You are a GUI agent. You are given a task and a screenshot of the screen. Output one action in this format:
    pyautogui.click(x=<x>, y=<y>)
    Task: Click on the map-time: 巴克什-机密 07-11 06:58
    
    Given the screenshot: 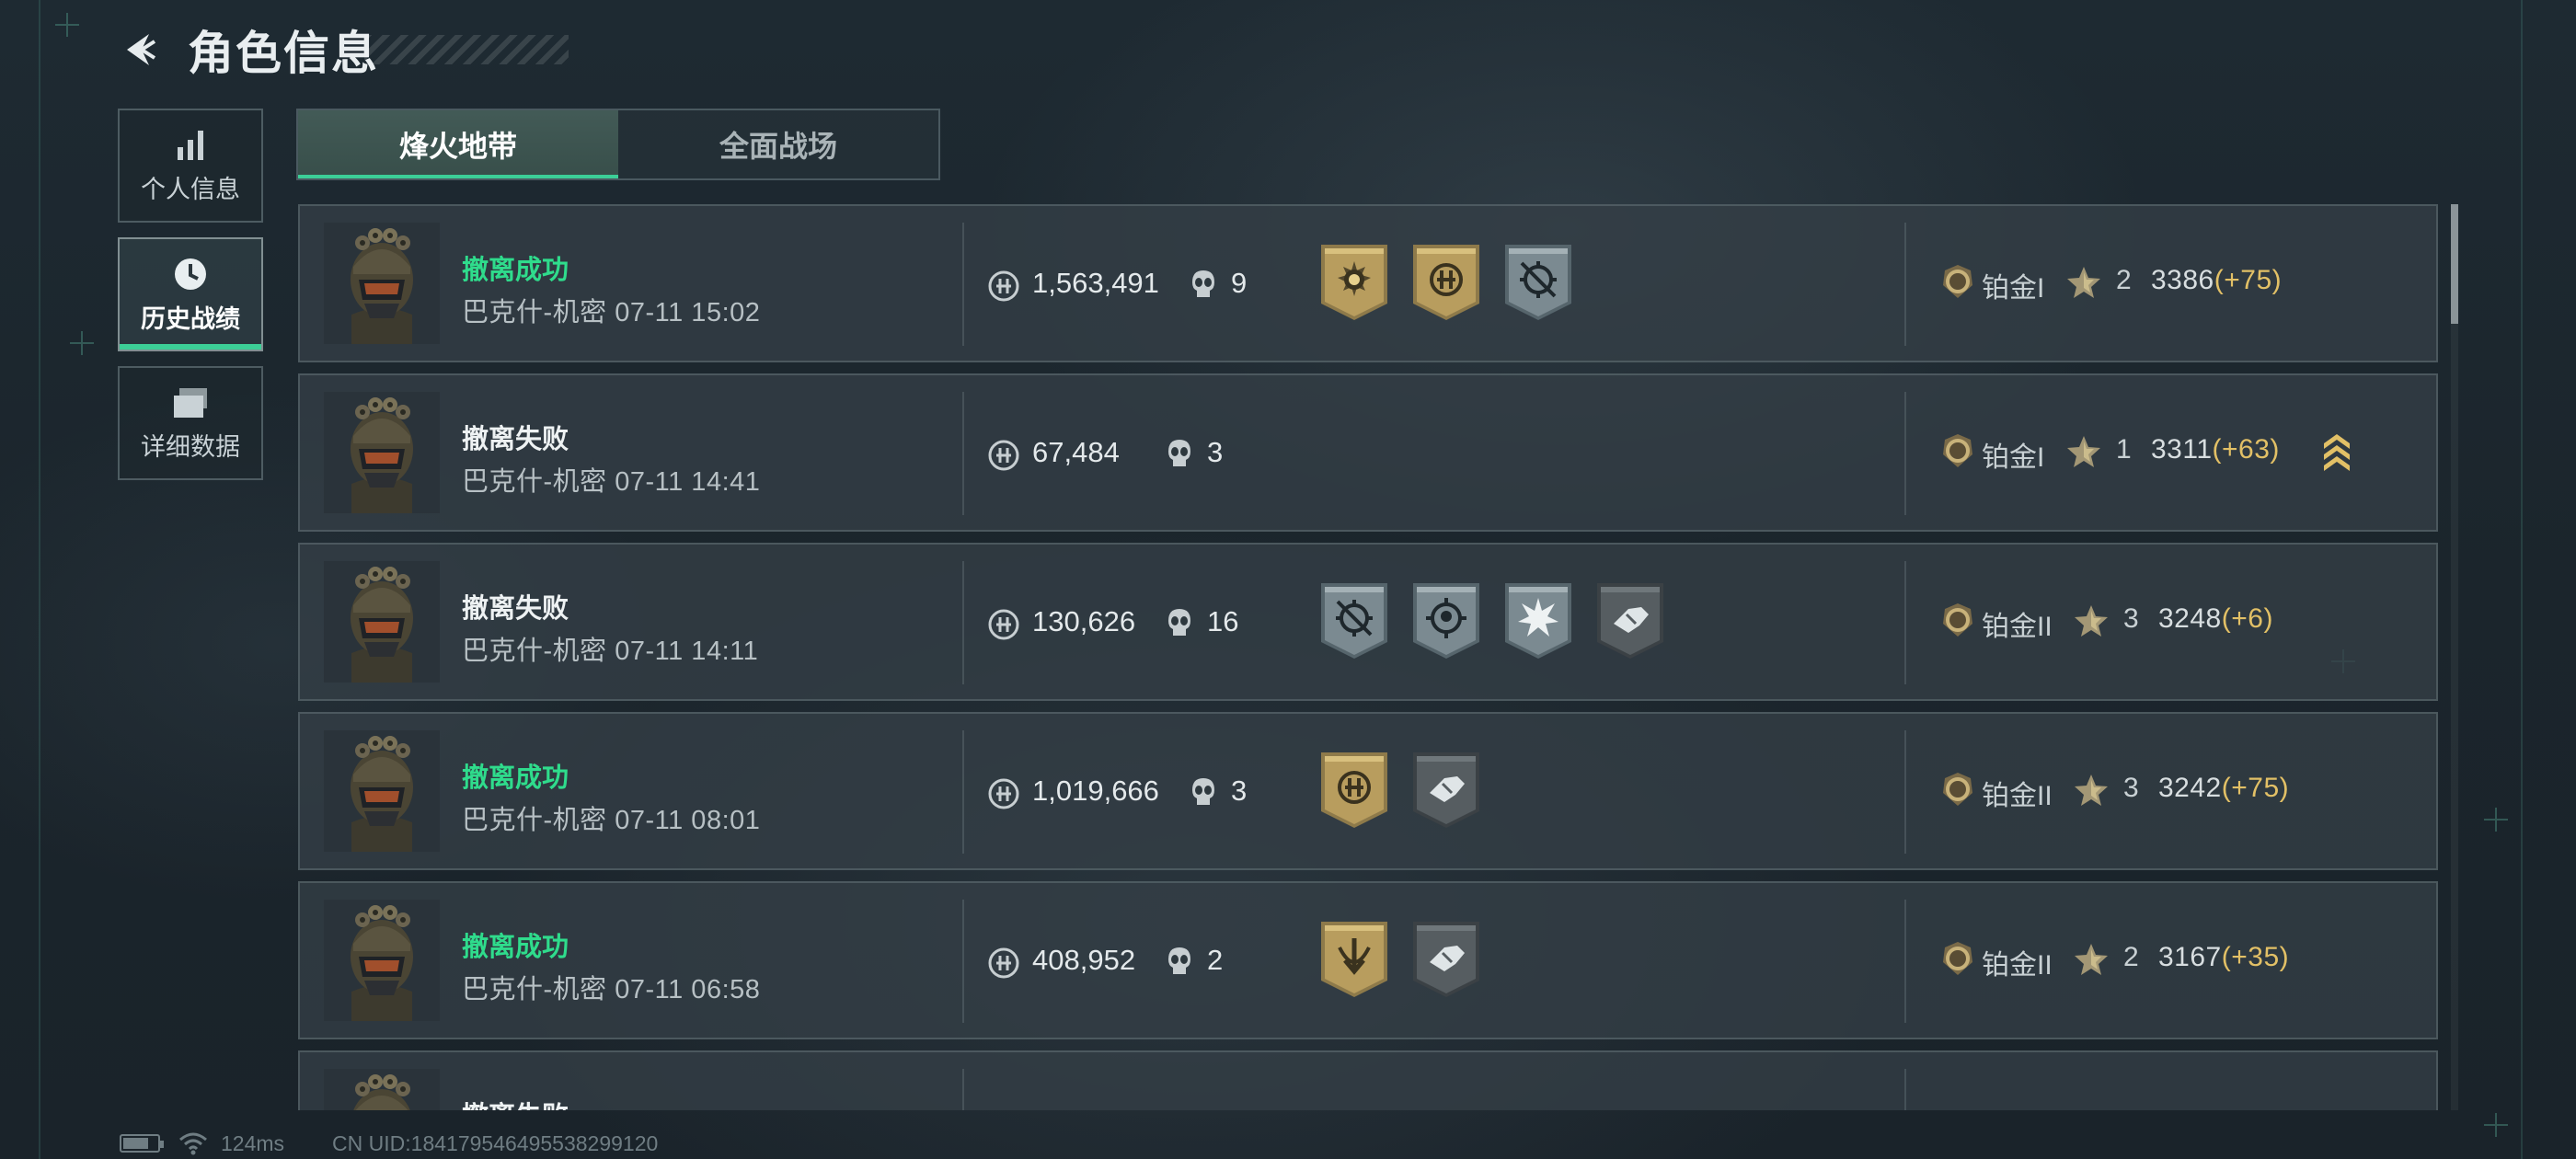 What is the action you would take?
    pyautogui.click(x=611, y=987)
    